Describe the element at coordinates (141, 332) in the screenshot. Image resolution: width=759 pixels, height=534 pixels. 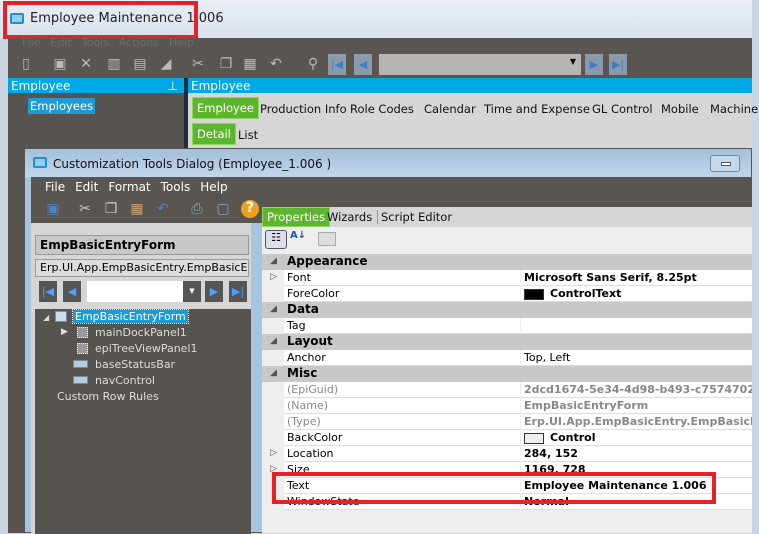
I see `tree-node: mainDockPanel1` at that location.